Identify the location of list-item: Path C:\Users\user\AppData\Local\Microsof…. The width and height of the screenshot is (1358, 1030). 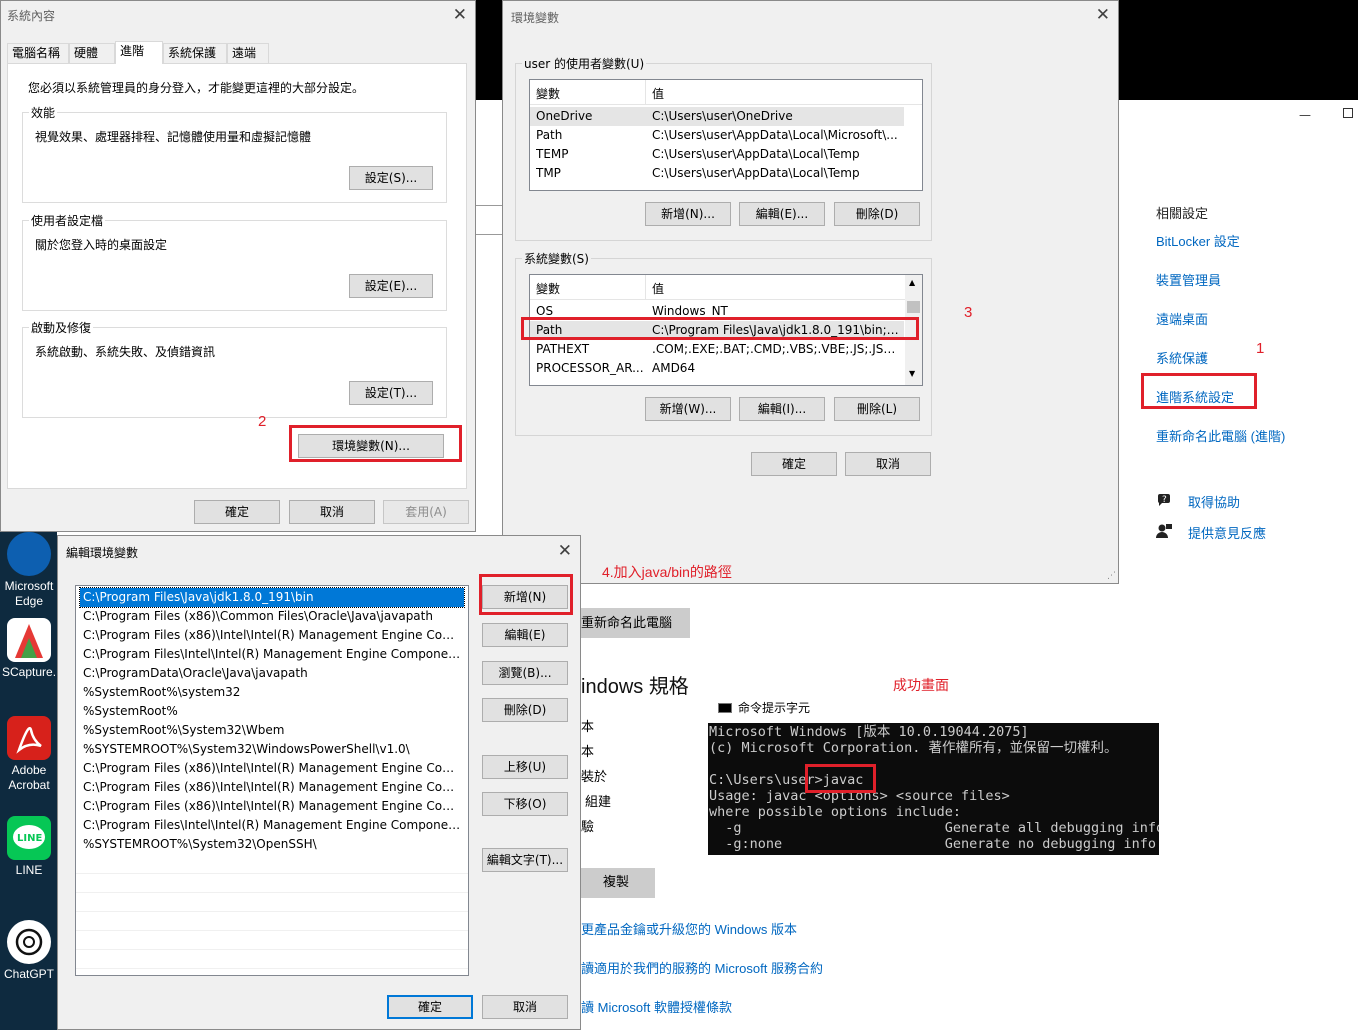
(717, 135).